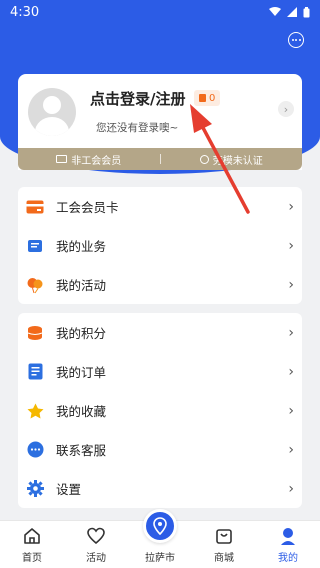  Describe the element at coordinates (35, 207) in the screenshot. I see `member-card-icon` at that location.